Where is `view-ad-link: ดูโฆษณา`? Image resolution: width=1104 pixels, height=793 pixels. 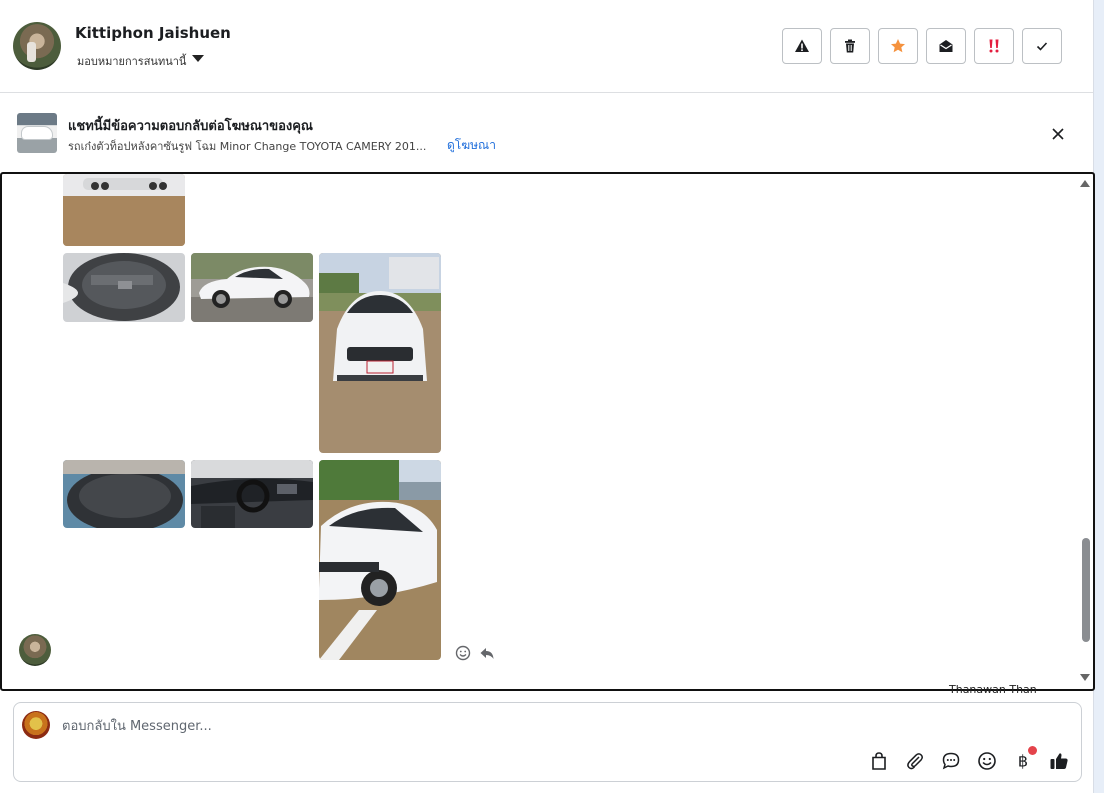
view-ad-link: ดูโฆษณา is located at coordinates (471, 145).